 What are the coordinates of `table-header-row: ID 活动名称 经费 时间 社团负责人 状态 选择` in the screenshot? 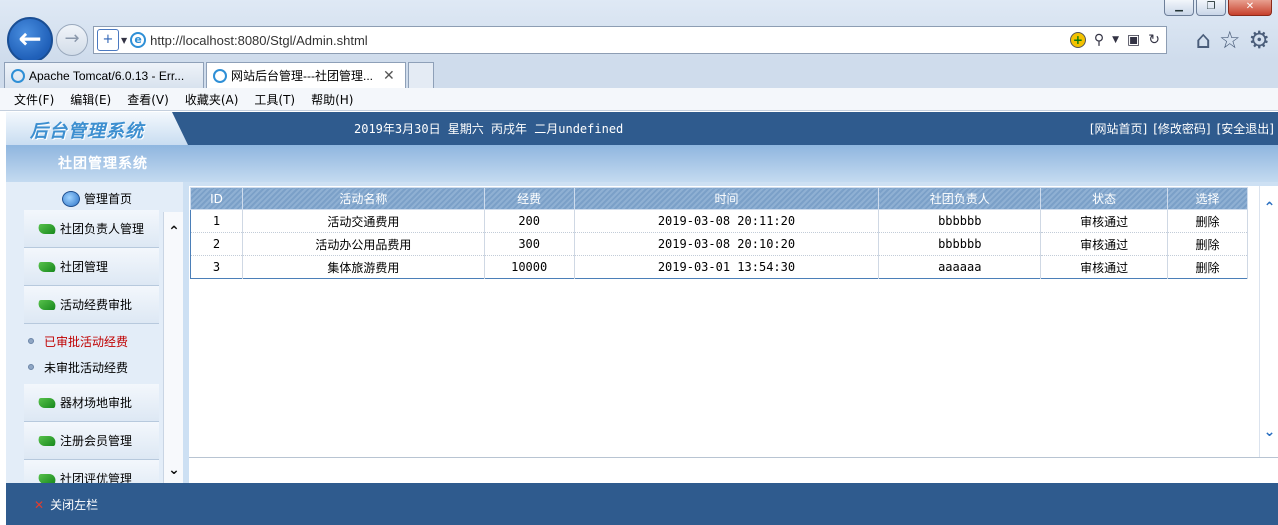 It's located at (719, 198).